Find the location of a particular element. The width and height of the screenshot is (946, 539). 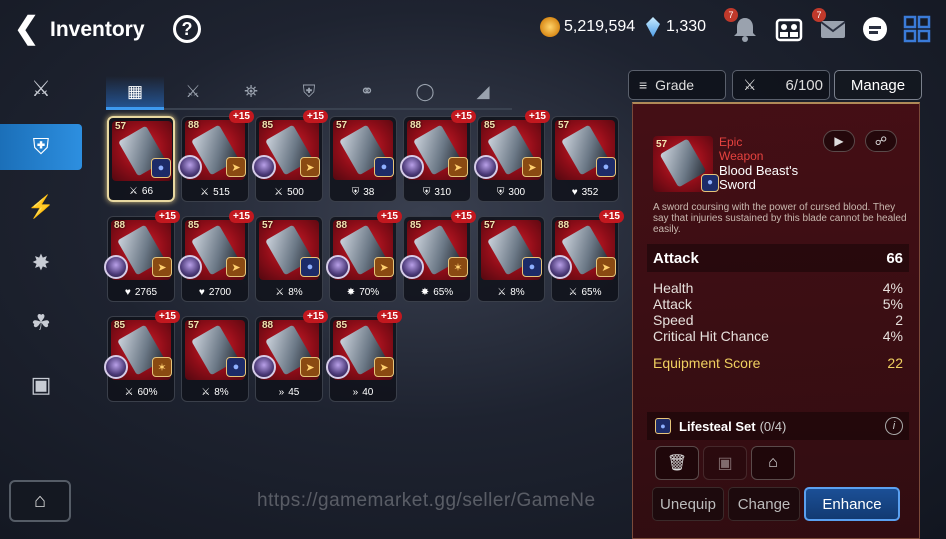

item-level: 88 is located at coordinates (416, 125).